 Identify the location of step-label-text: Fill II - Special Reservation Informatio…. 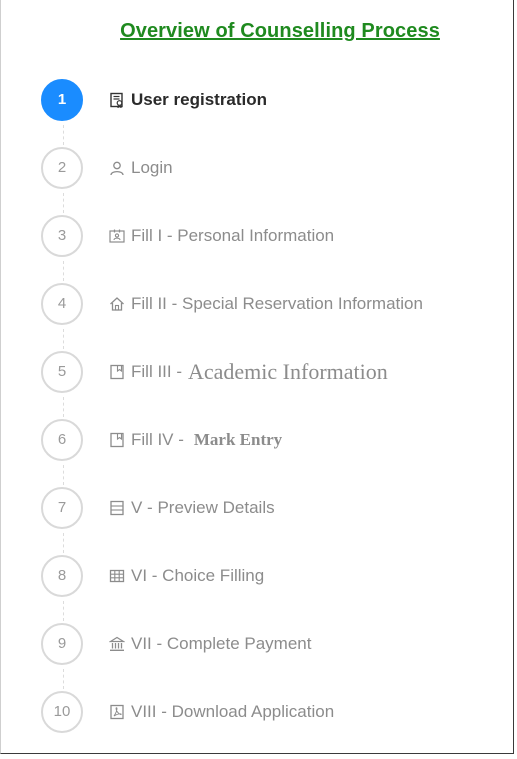
(277, 303).